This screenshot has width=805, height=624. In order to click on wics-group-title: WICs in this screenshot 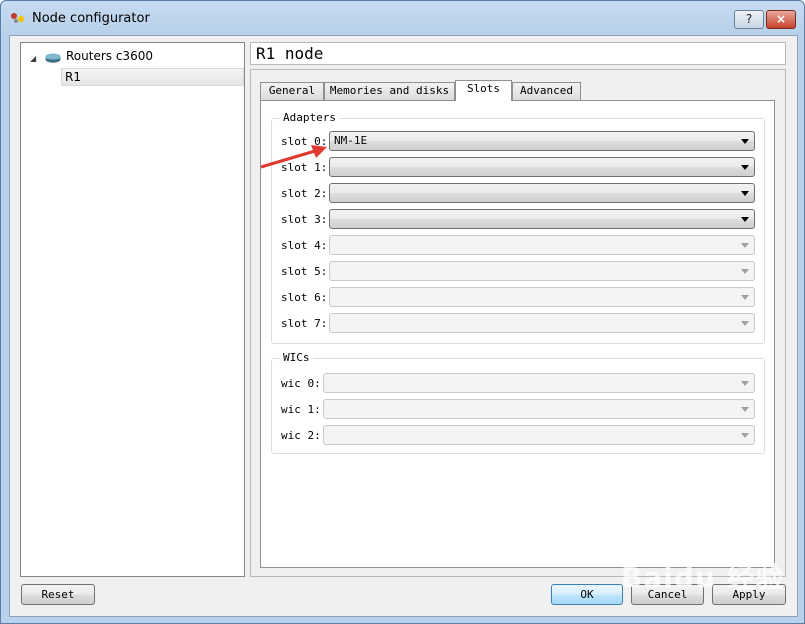, I will do `click(296, 357)`.